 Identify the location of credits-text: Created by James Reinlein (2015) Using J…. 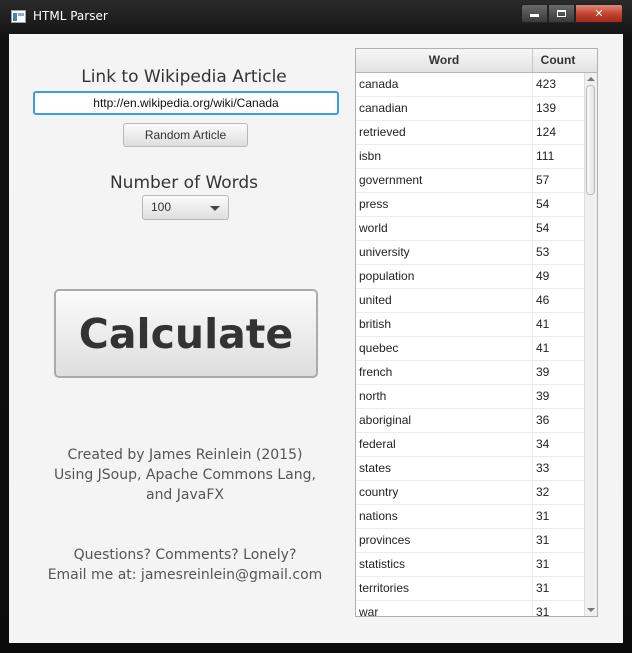
(185, 475).